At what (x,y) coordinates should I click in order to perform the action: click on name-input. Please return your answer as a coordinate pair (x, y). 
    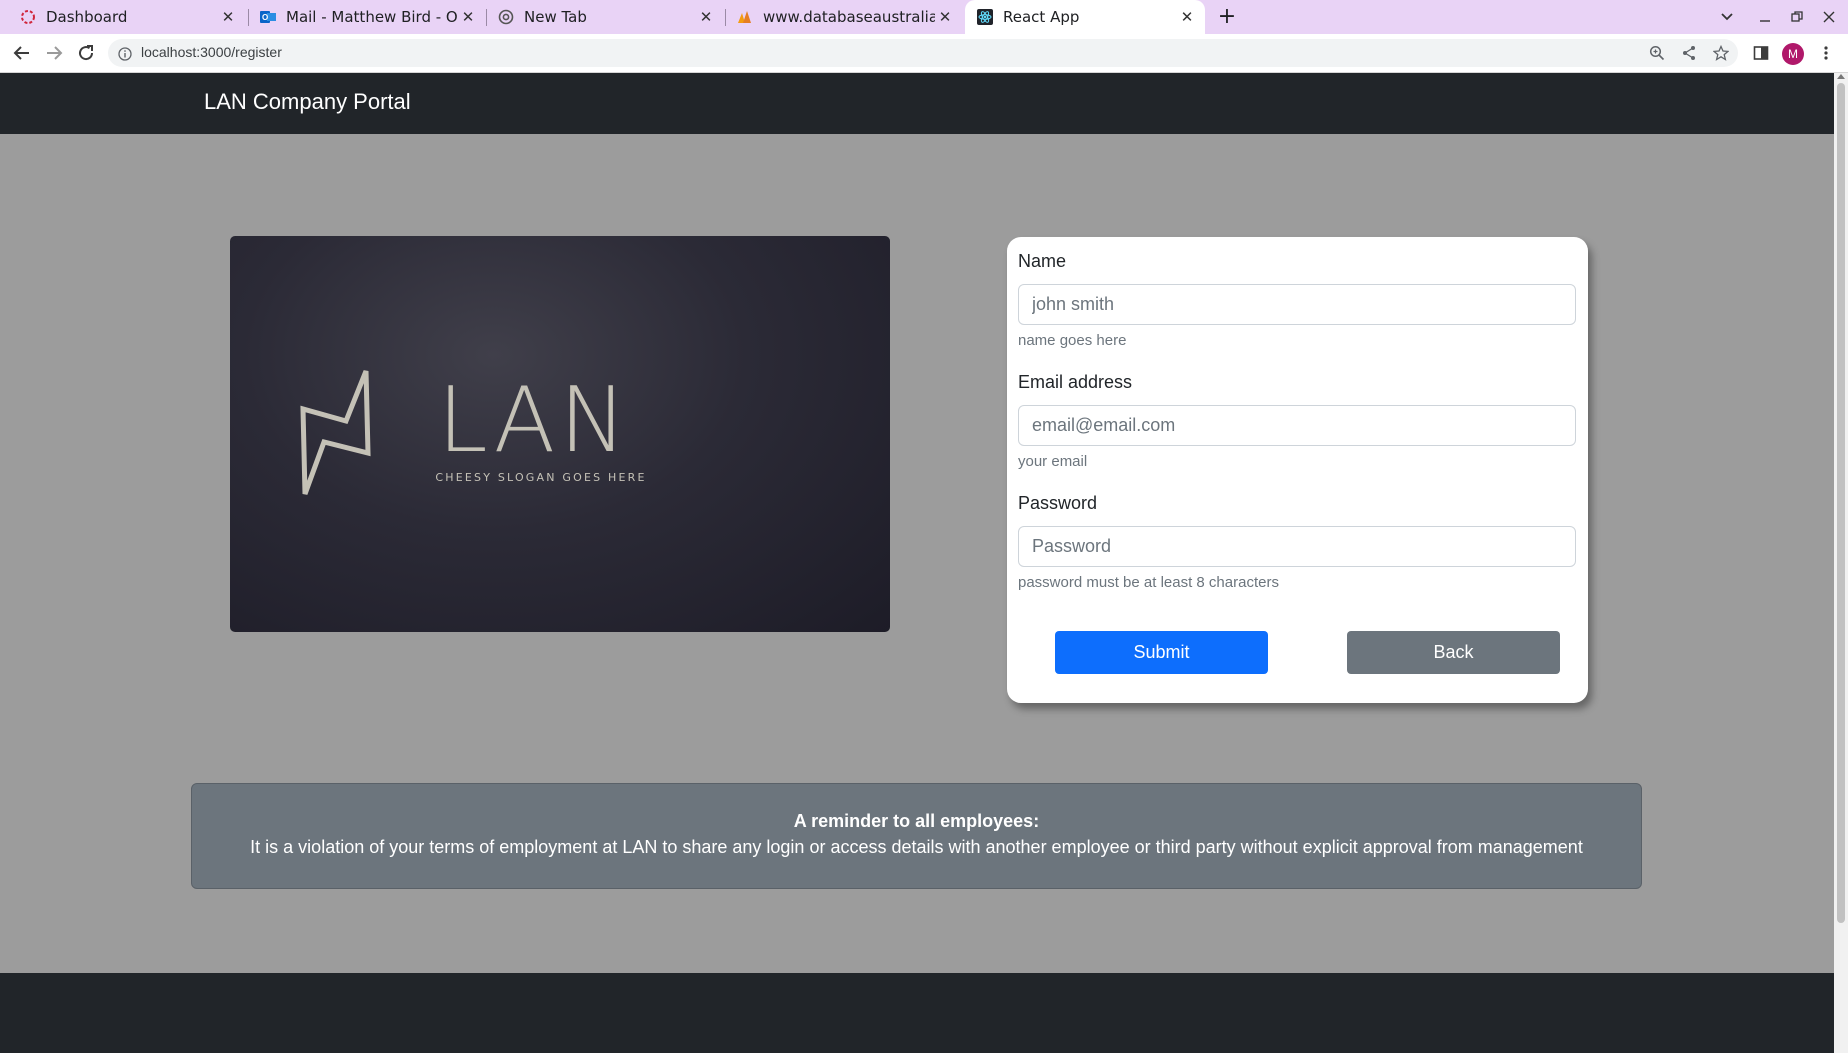
    Looking at the image, I should click on (1297, 304).